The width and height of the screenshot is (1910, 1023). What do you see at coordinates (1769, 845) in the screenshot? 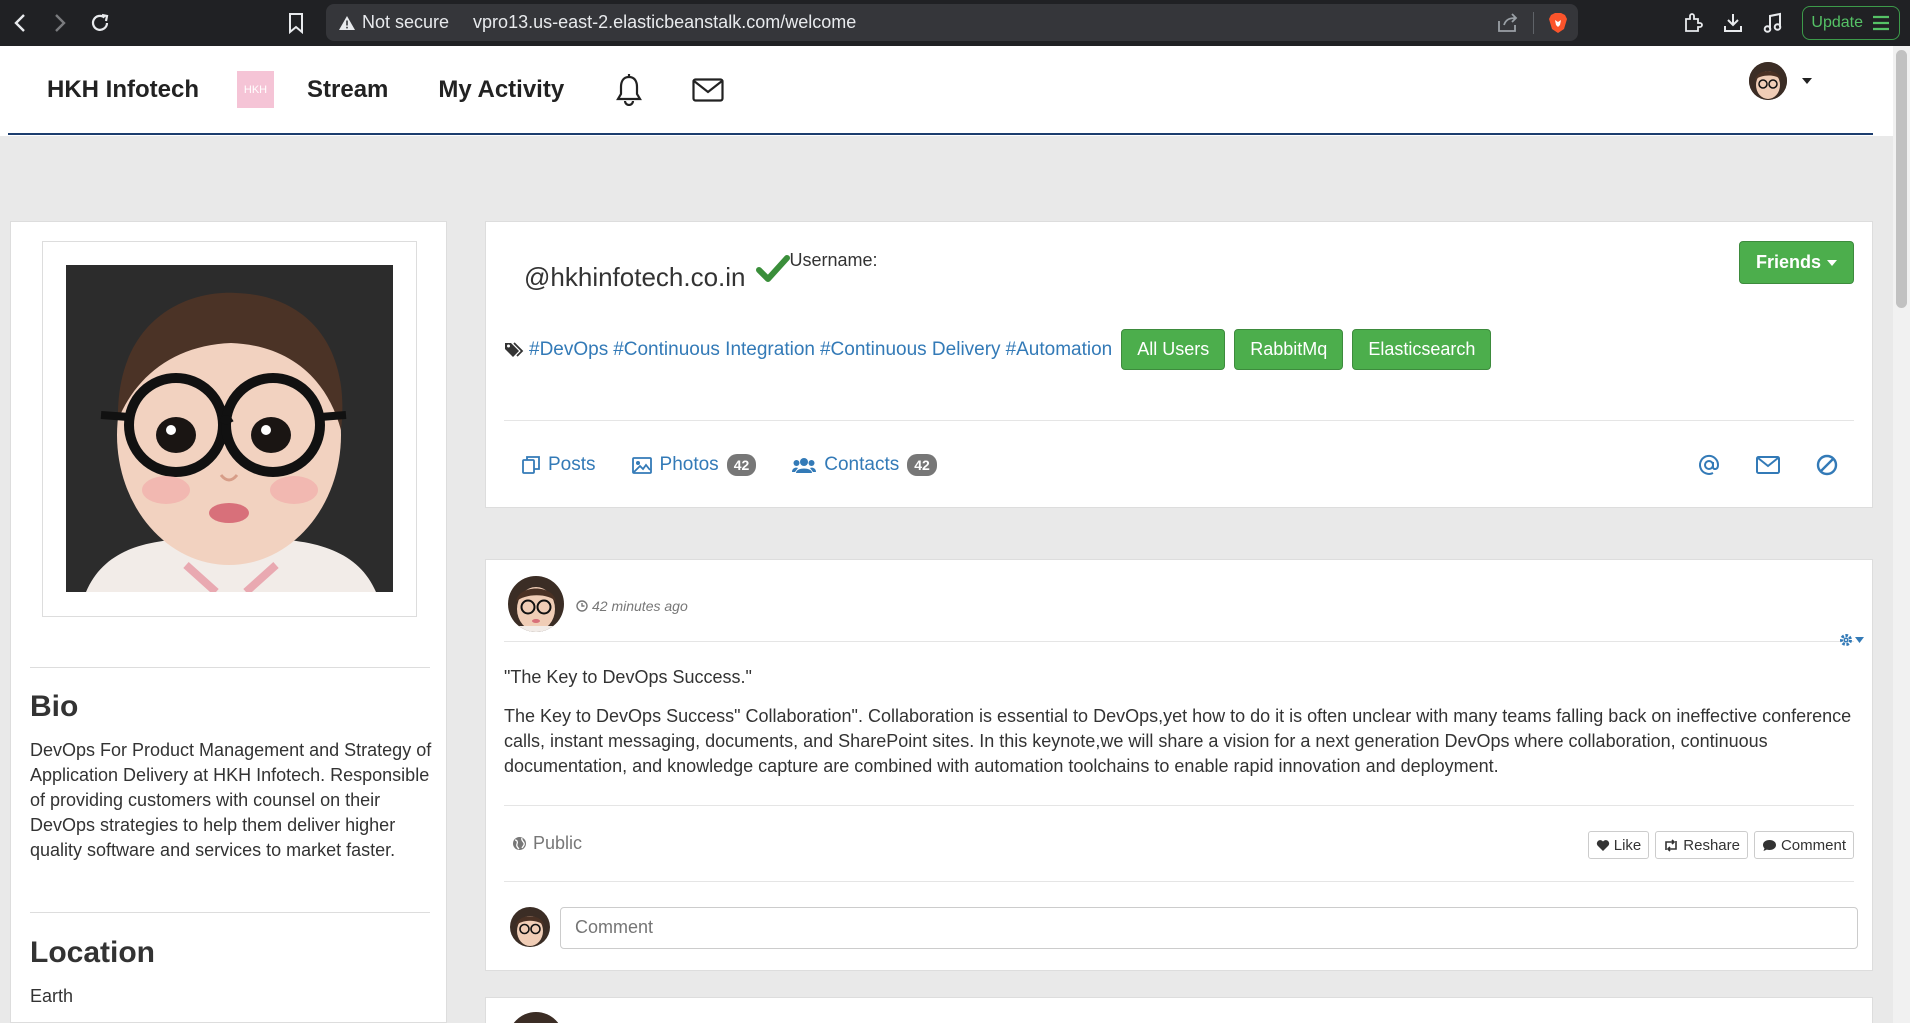
I see `comment-icon` at bounding box center [1769, 845].